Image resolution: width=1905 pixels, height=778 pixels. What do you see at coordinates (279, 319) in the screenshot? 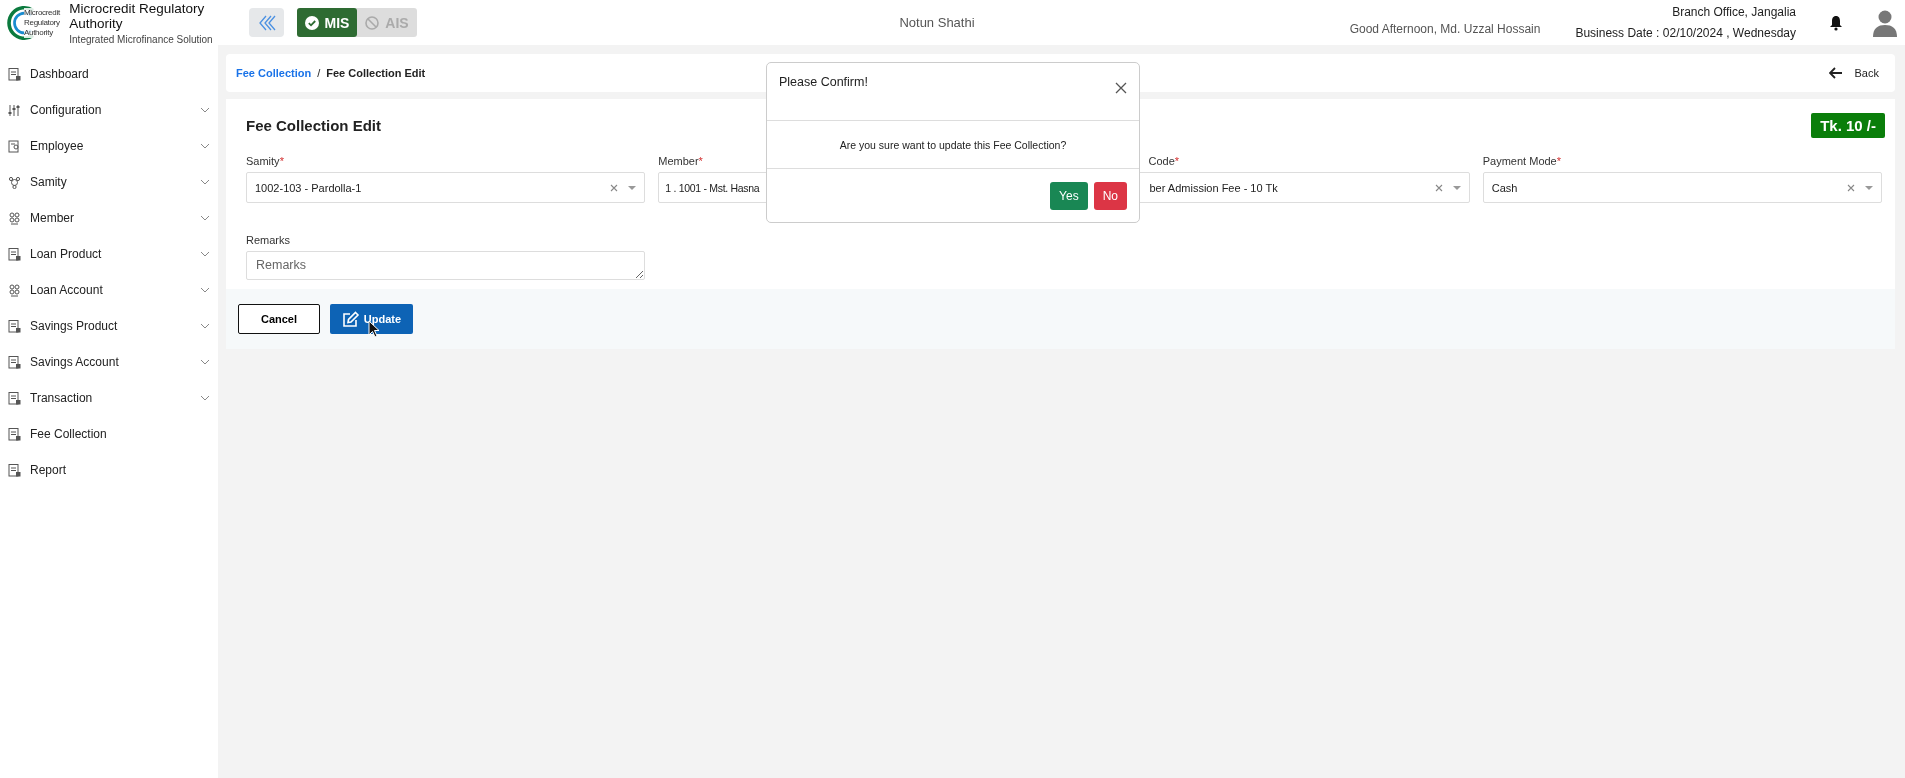
I see `cancel-button: Cancel` at bounding box center [279, 319].